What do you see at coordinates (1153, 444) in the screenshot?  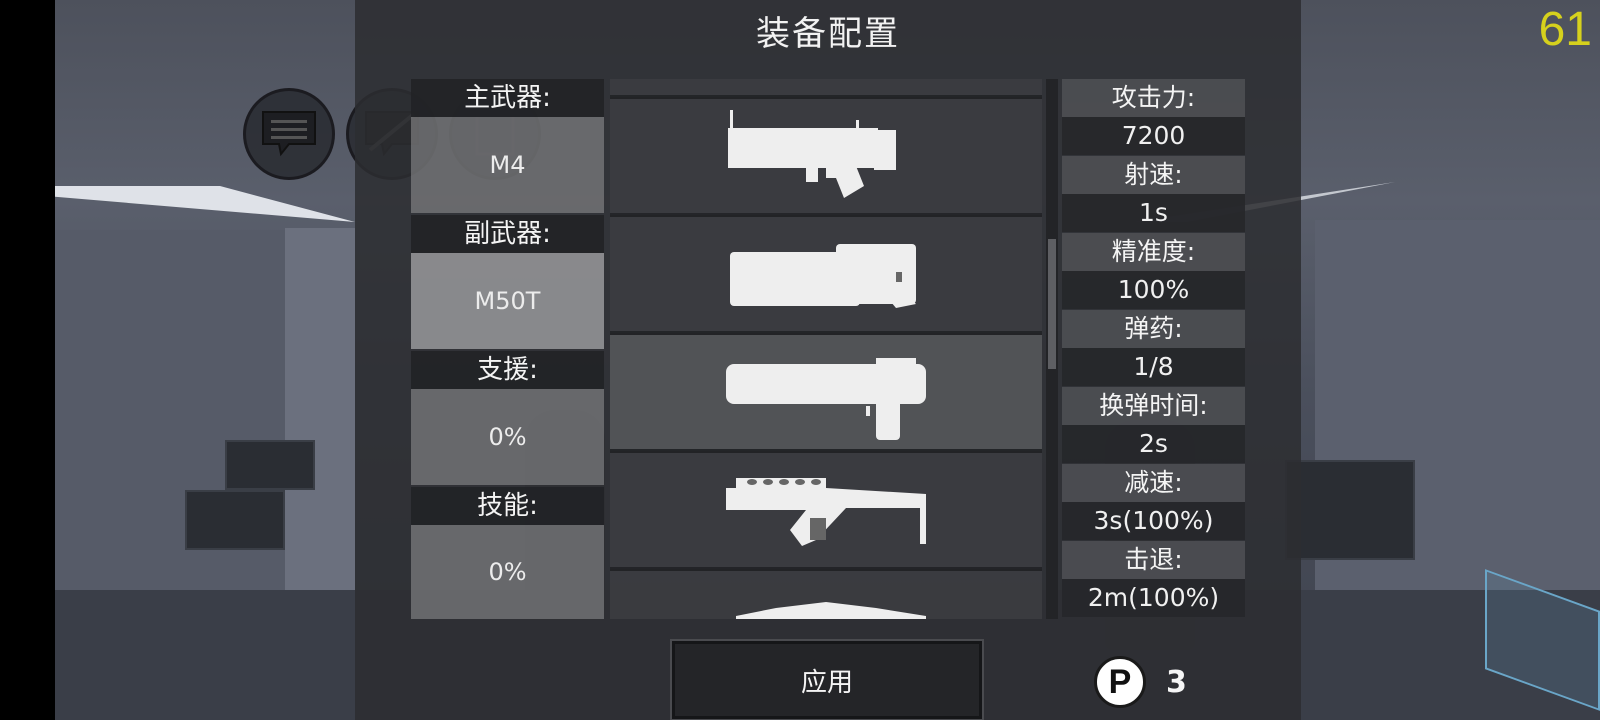 I see `reload-time-value: 2s` at bounding box center [1153, 444].